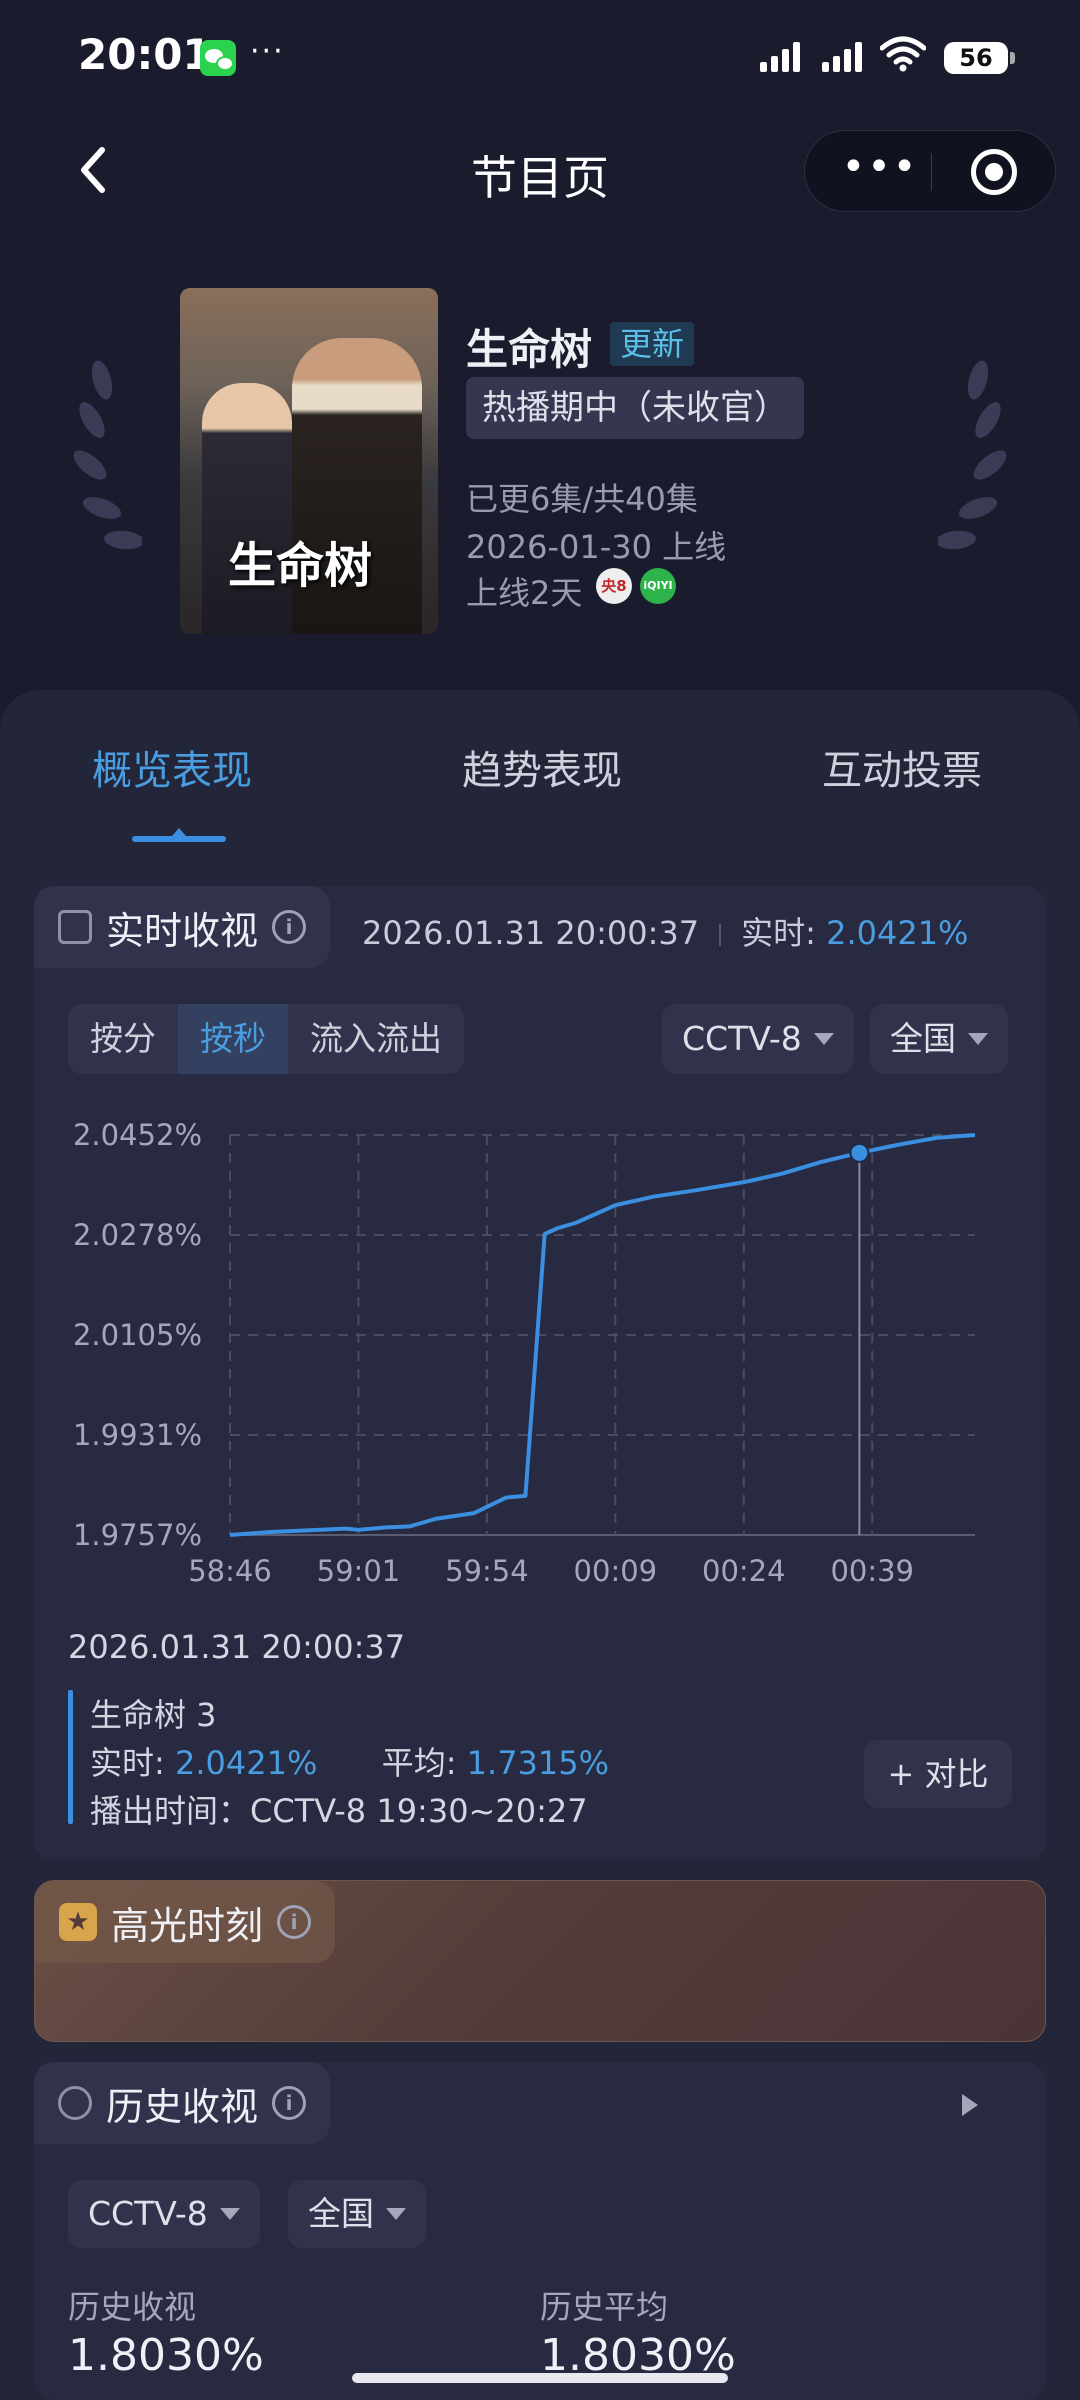 The height and width of the screenshot is (2400, 1080). I want to click on detail-date: 2026.01.31 20:00:37, so click(237, 1647).